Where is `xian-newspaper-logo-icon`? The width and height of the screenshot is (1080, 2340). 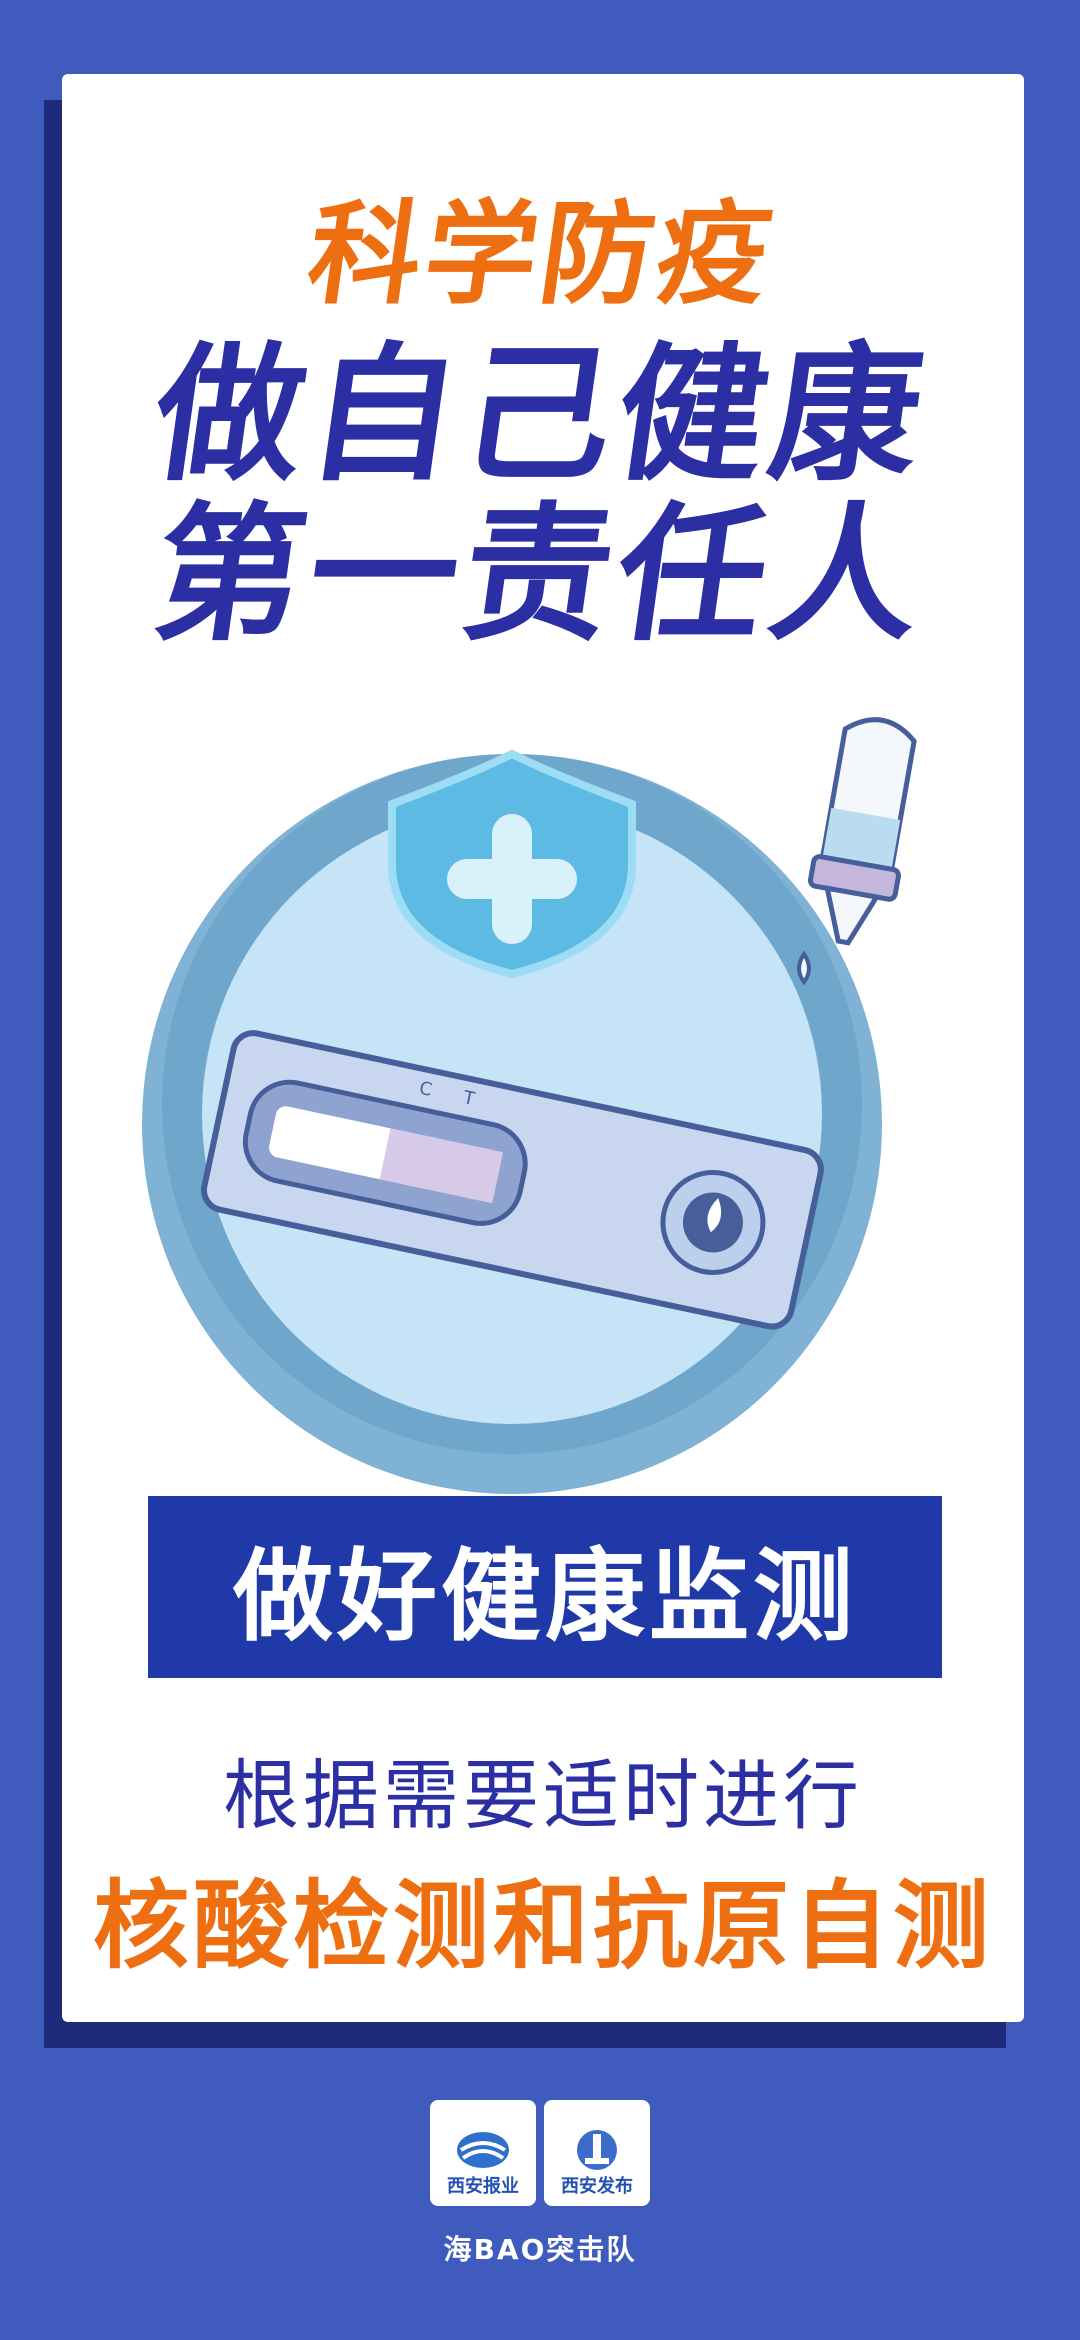
xian-newspaper-logo-icon is located at coordinates (483, 2150).